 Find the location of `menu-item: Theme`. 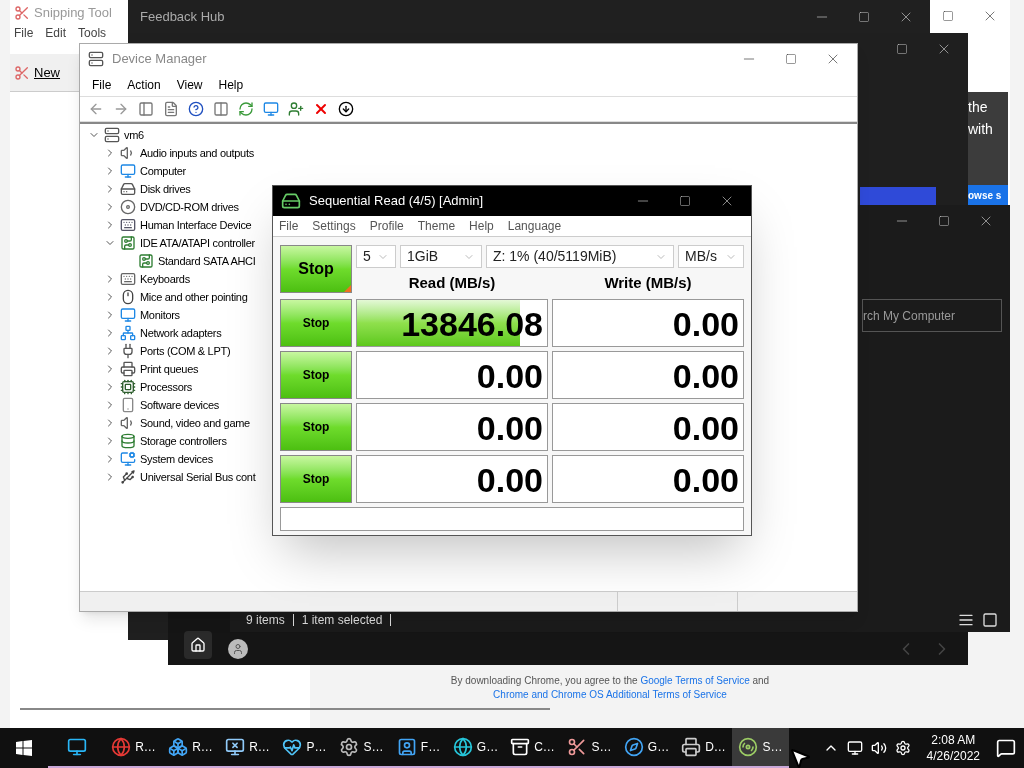

menu-item: Theme is located at coordinates (436, 226).